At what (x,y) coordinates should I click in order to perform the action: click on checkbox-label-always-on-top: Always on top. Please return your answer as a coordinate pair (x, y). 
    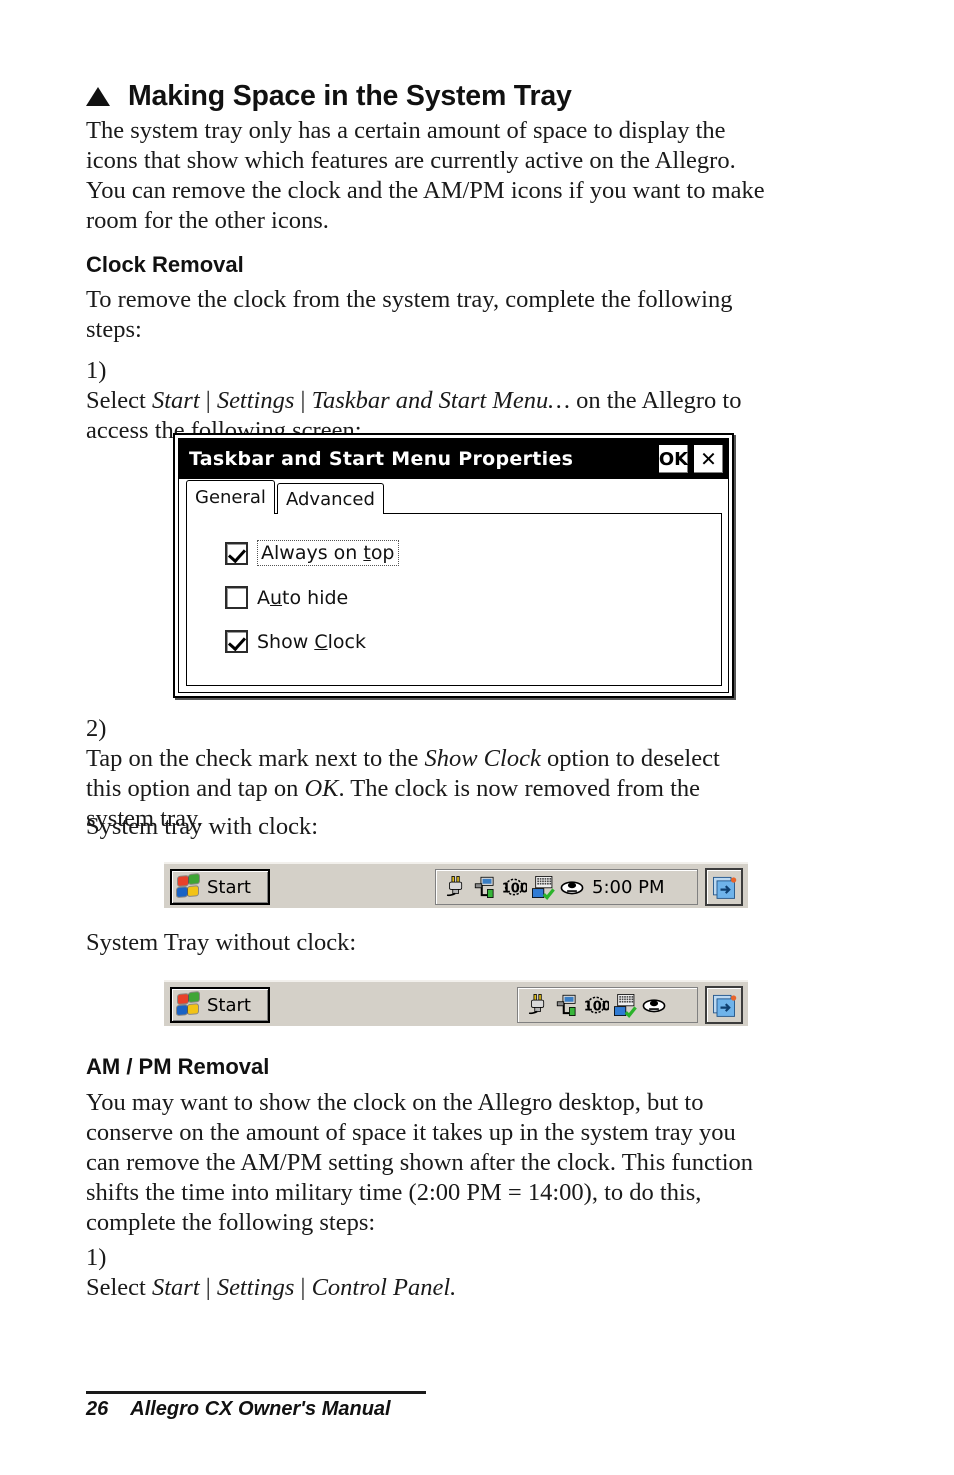
    Looking at the image, I should click on (328, 553).